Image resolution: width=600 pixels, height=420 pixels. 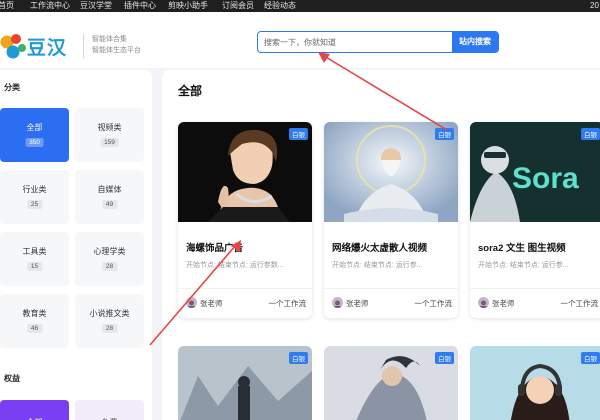 I want to click on logo-icon, so click(x=13, y=45).